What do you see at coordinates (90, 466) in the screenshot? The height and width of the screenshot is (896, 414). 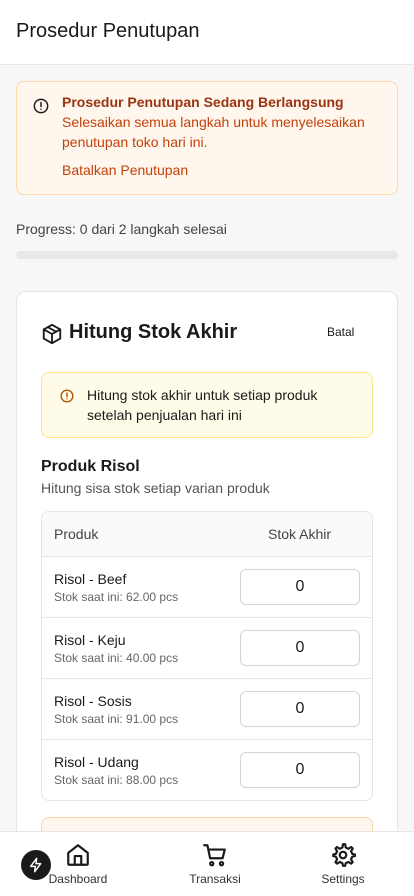 I see `section-title: Produk Risol` at bounding box center [90, 466].